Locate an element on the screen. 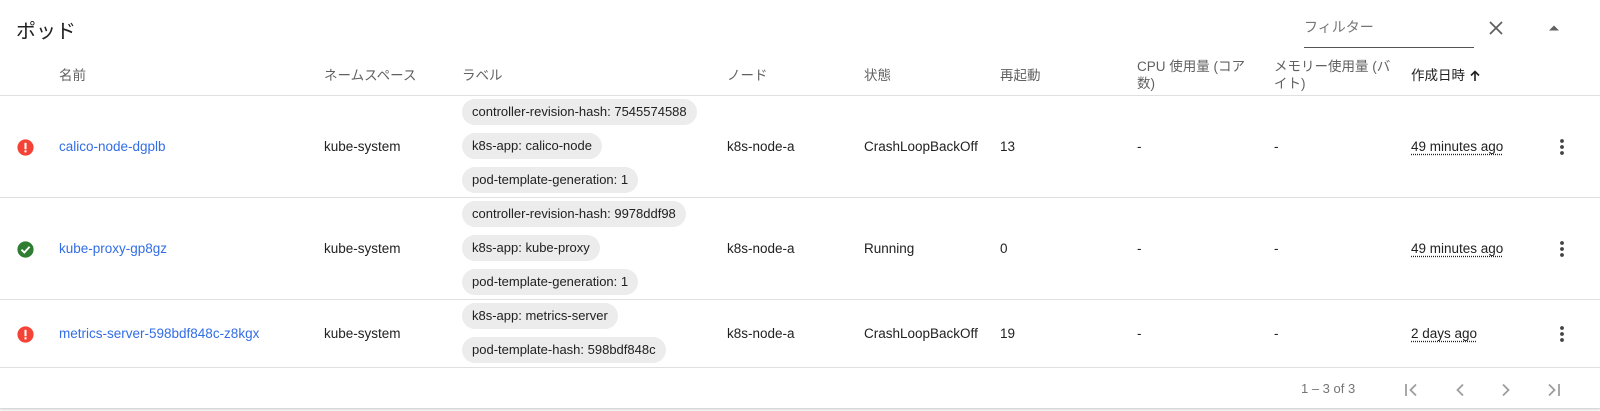 Image resolution: width=1600 pixels, height=411 pixels. column-header-restarts: 再起動 is located at coordinates (1020, 75).